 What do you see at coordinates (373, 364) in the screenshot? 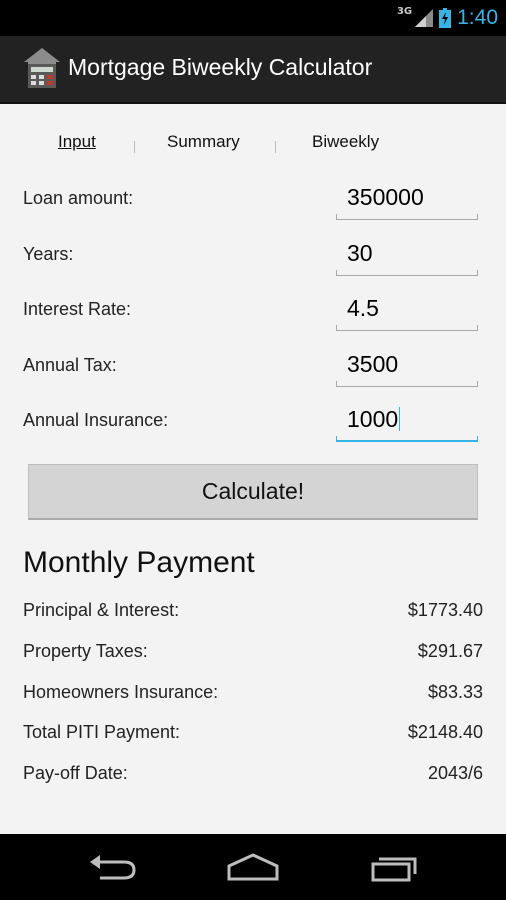
I see `annual-tax-value: 3500` at bounding box center [373, 364].